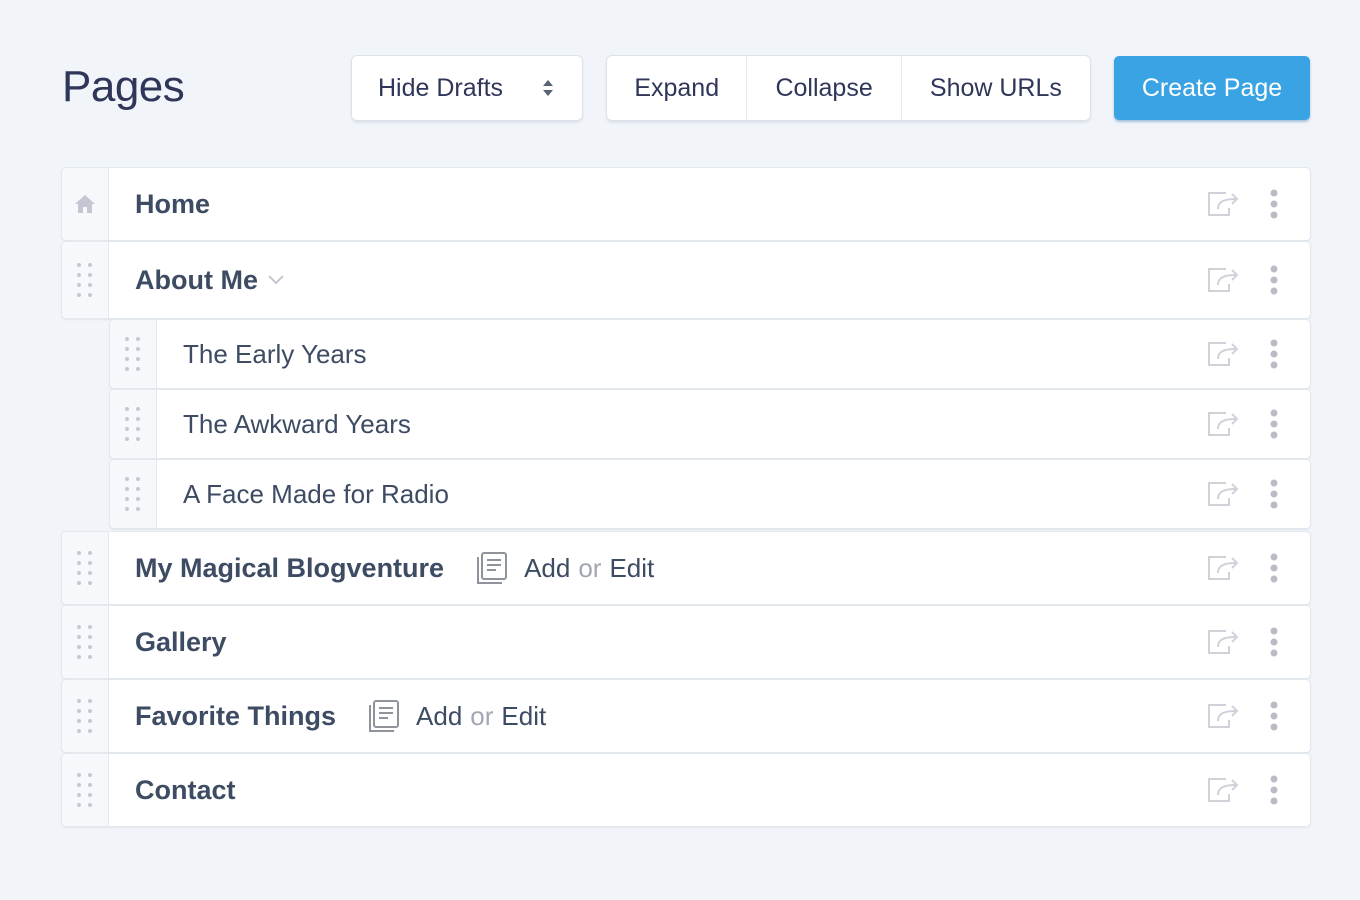 The width and height of the screenshot is (1360, 900). Describe the element at coordinates (686, 568) in the screenshot. I see `page-row-my-magical-blogventure: My Magical Blogventure Add or Edit` at that location.